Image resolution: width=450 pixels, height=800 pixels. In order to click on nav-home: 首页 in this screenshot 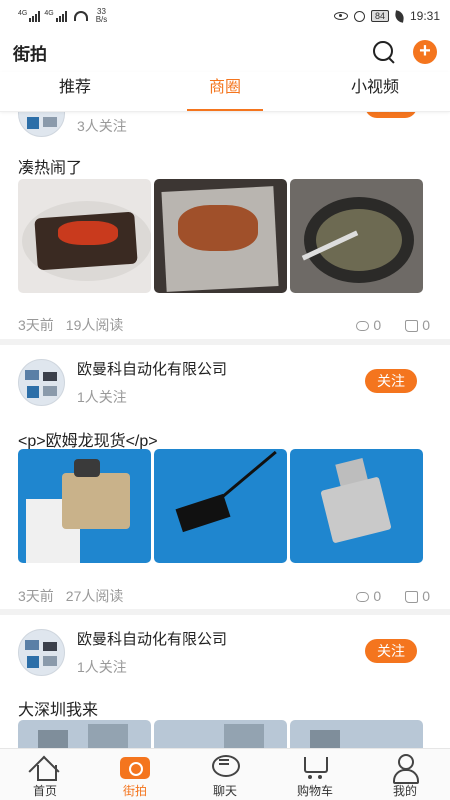, I will do `click(45, 774)`.